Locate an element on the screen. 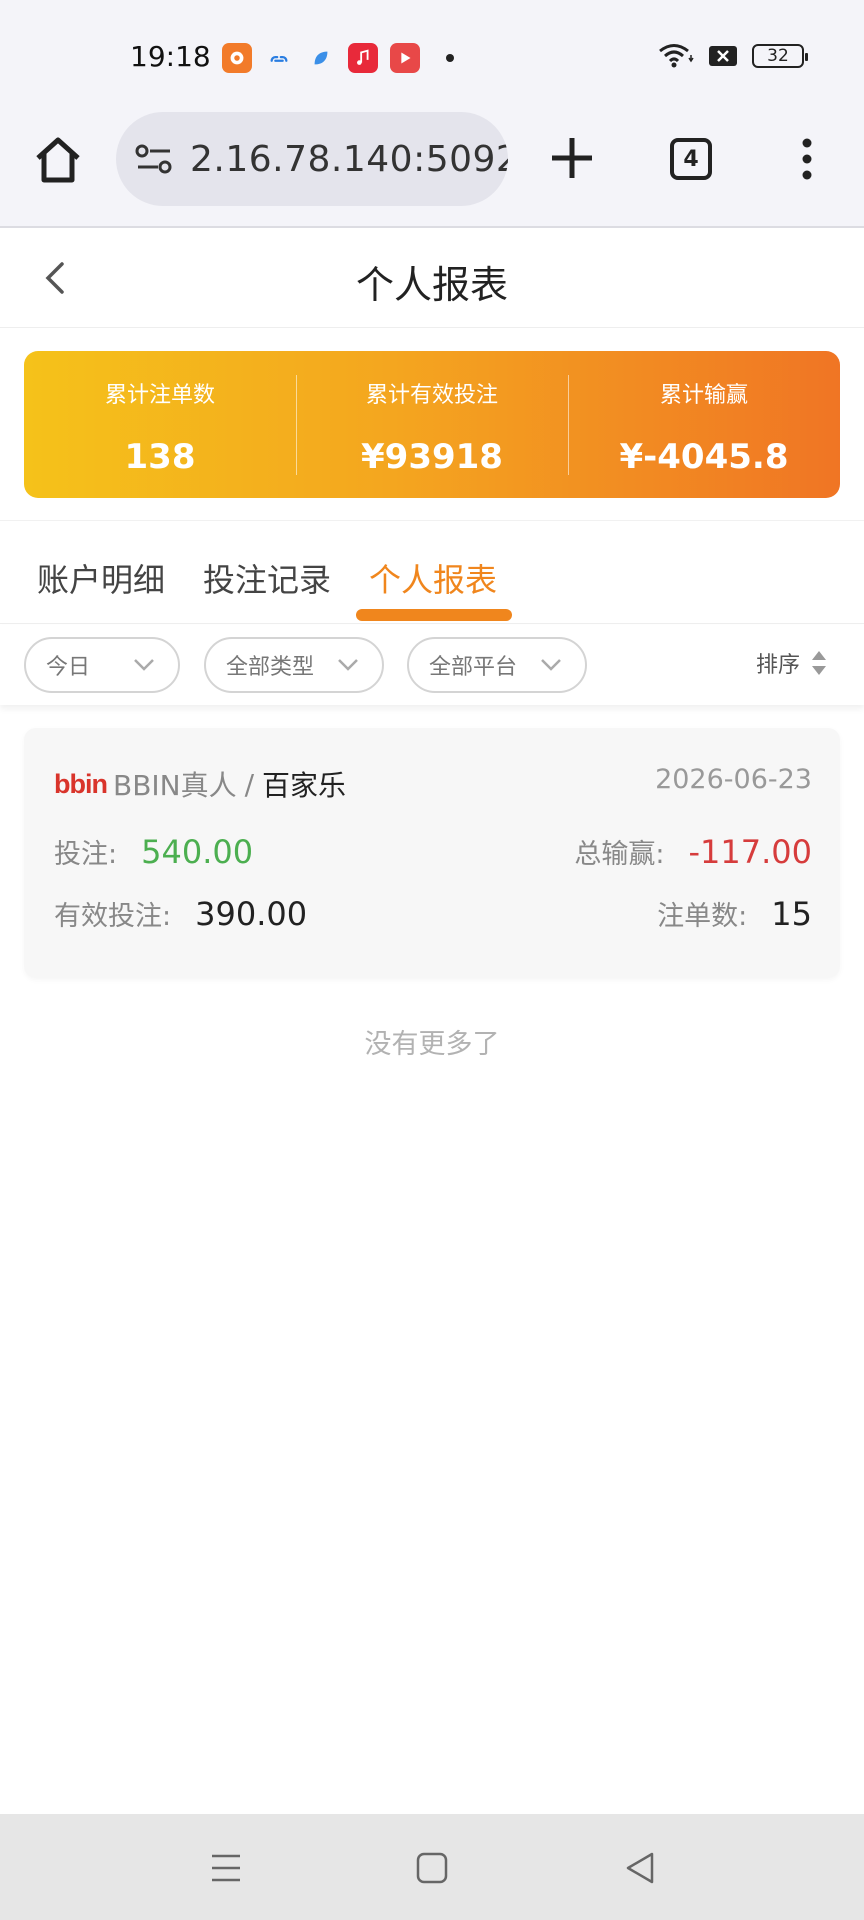 The image size is (864, 1920). summary-label: 累计注单数 is located at coordinates (159, 395).